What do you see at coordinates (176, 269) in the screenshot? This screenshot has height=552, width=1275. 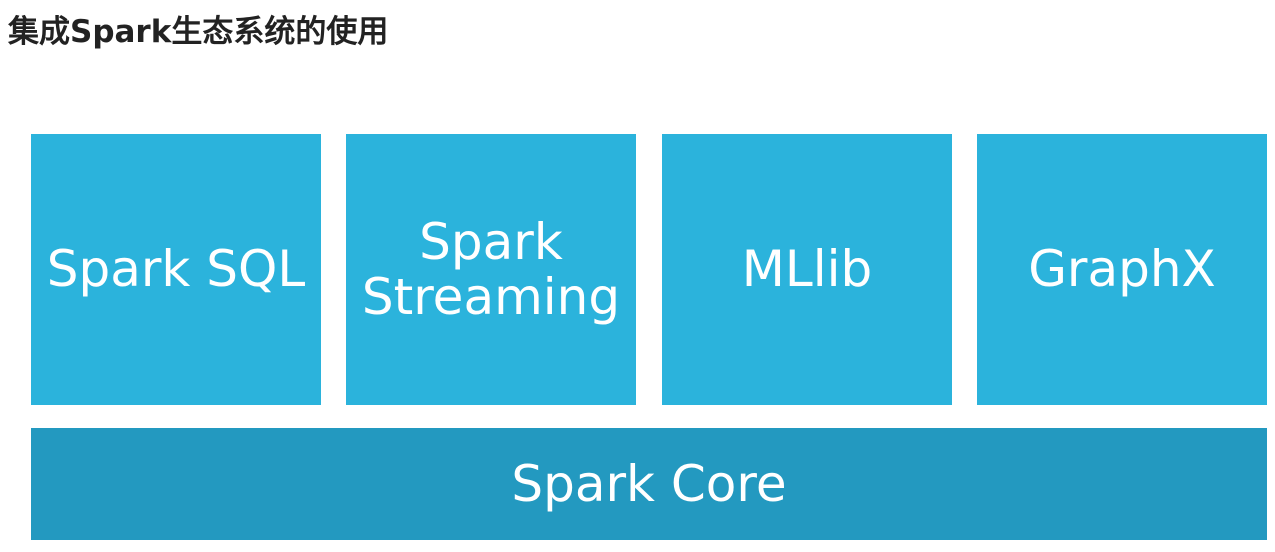 I see `component-spark-sql: Spark SQL` at bounding box center [176, 269].